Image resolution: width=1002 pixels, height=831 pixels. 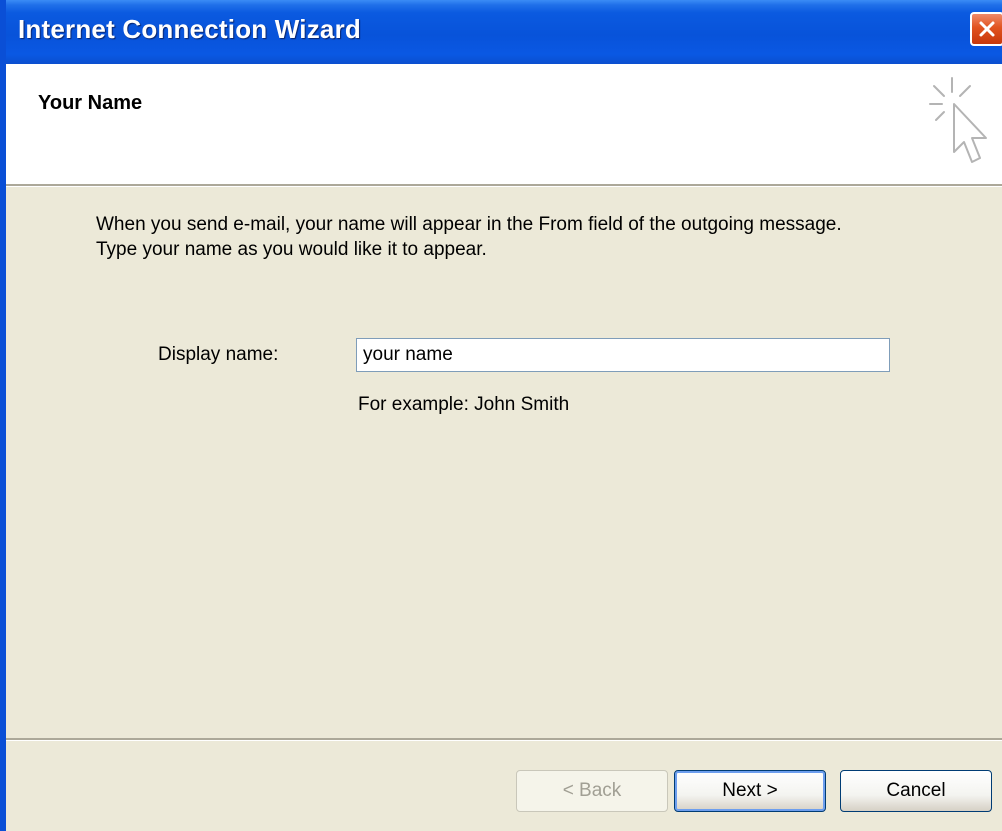 What do you see at coordinates (90, 103) in the screenshot?
I see `page-title: Your Name` at bounding box center [90, 103].